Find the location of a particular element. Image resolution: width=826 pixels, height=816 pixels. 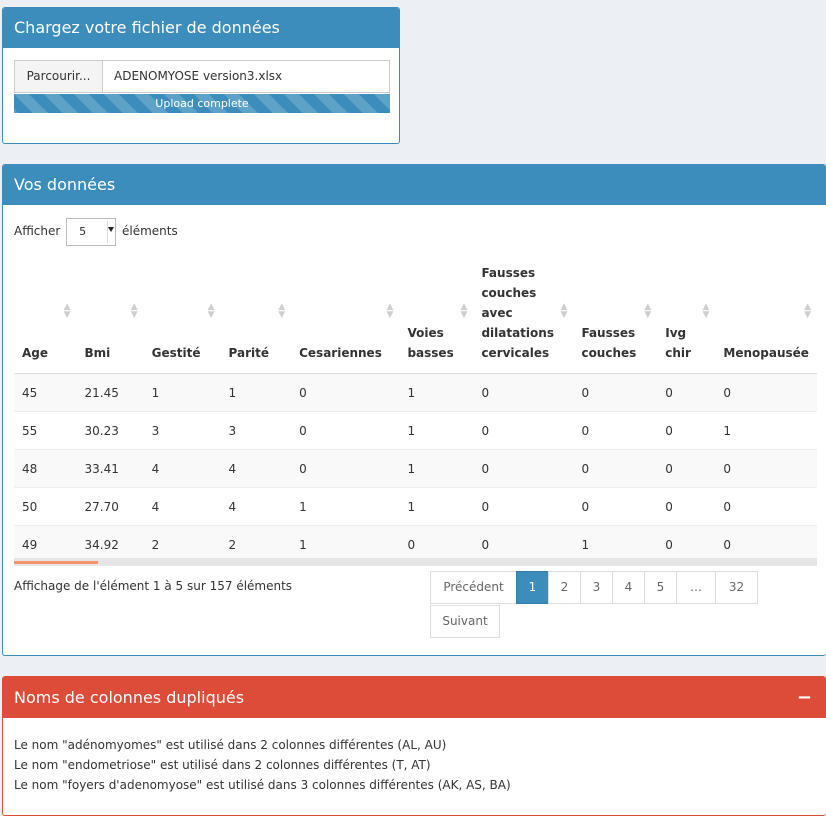

column-header: Gestité ▲ ▼ is located at coordinates (182, 318).